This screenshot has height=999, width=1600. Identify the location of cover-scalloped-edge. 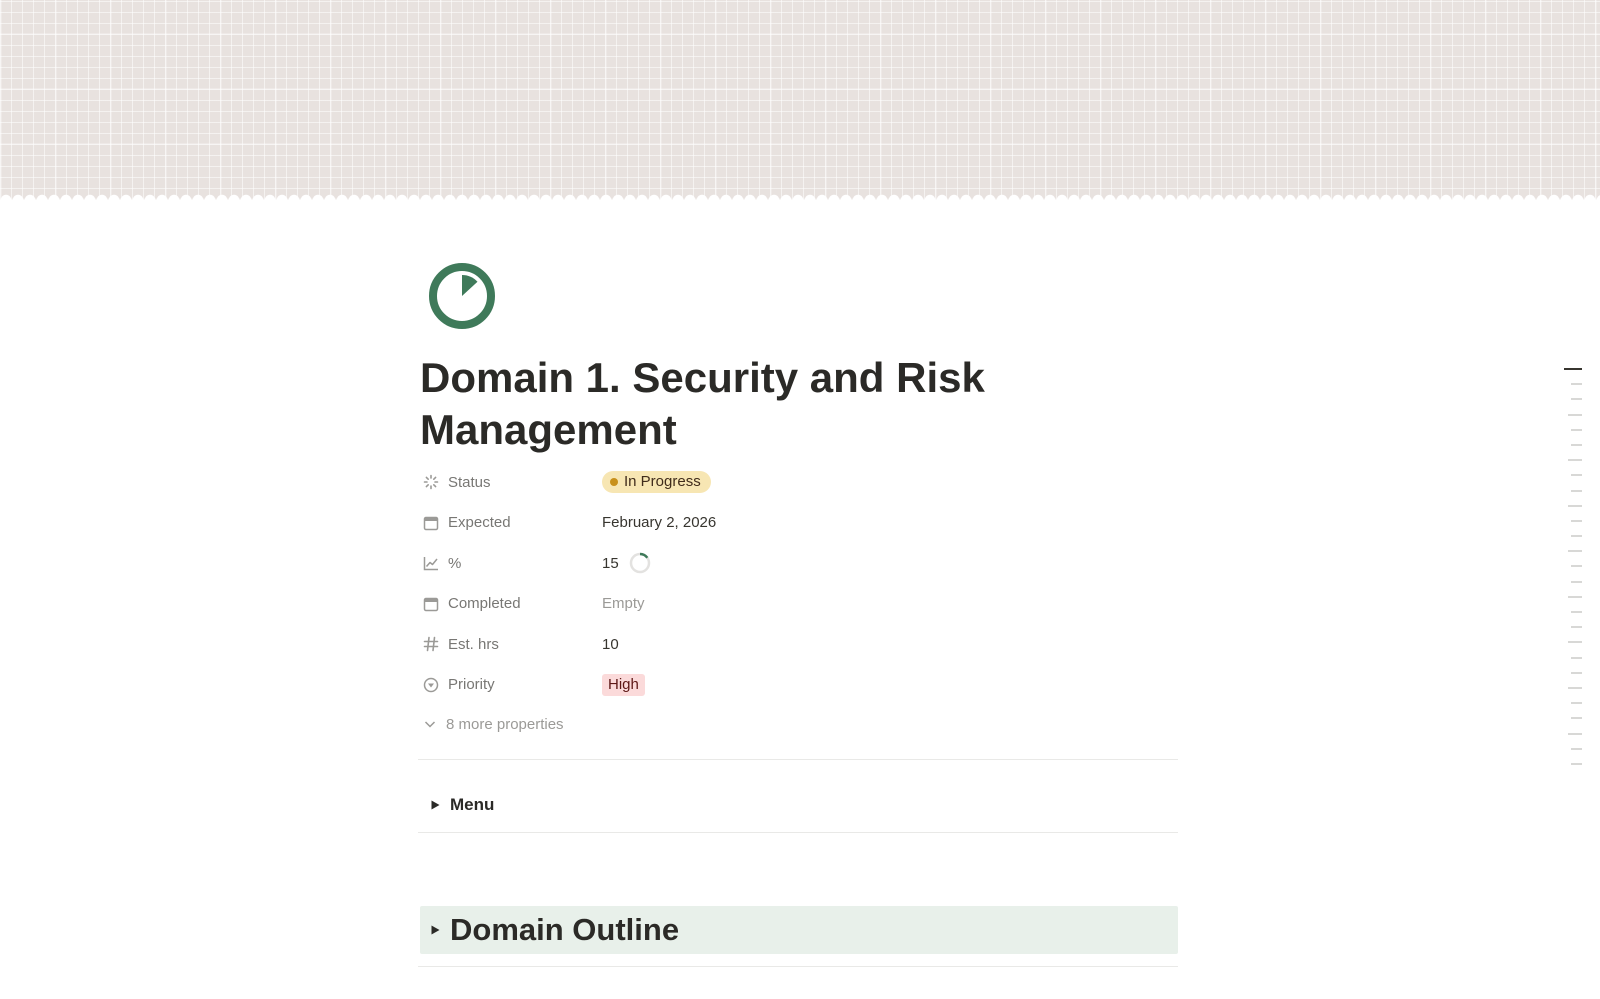
(800, 197).